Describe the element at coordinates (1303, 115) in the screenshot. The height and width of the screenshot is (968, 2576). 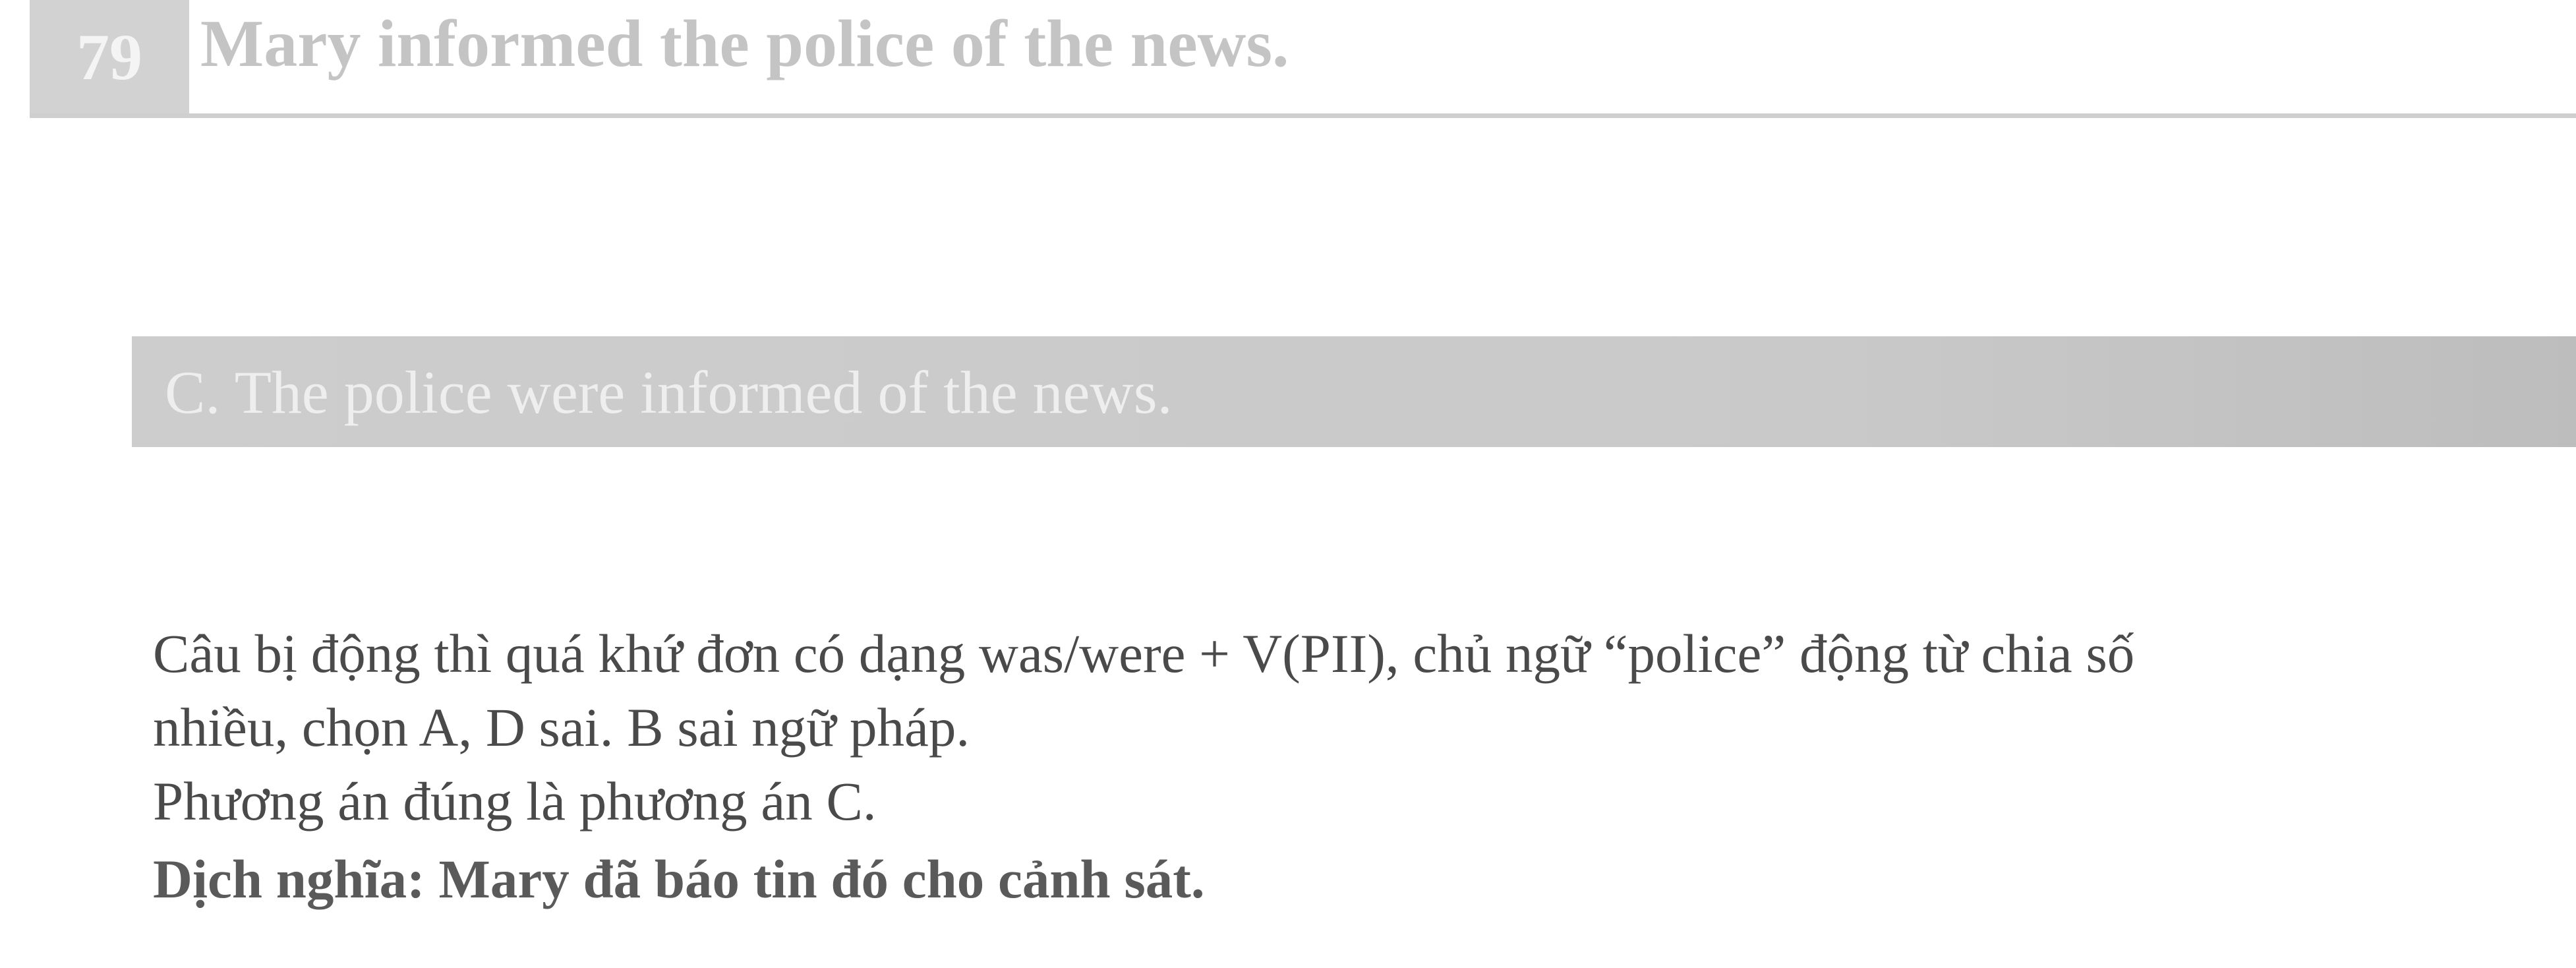
I see `title-divider` at that location.